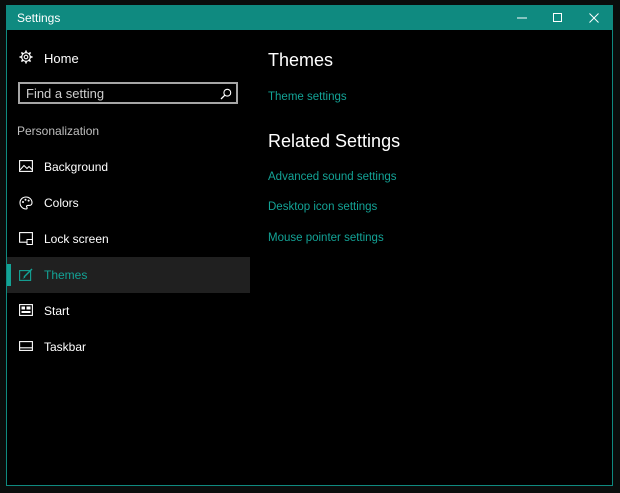  What do you see at coordinates (26, 276) in the screenshot?
I see `brush-icon` at bounding box center [26, 276].